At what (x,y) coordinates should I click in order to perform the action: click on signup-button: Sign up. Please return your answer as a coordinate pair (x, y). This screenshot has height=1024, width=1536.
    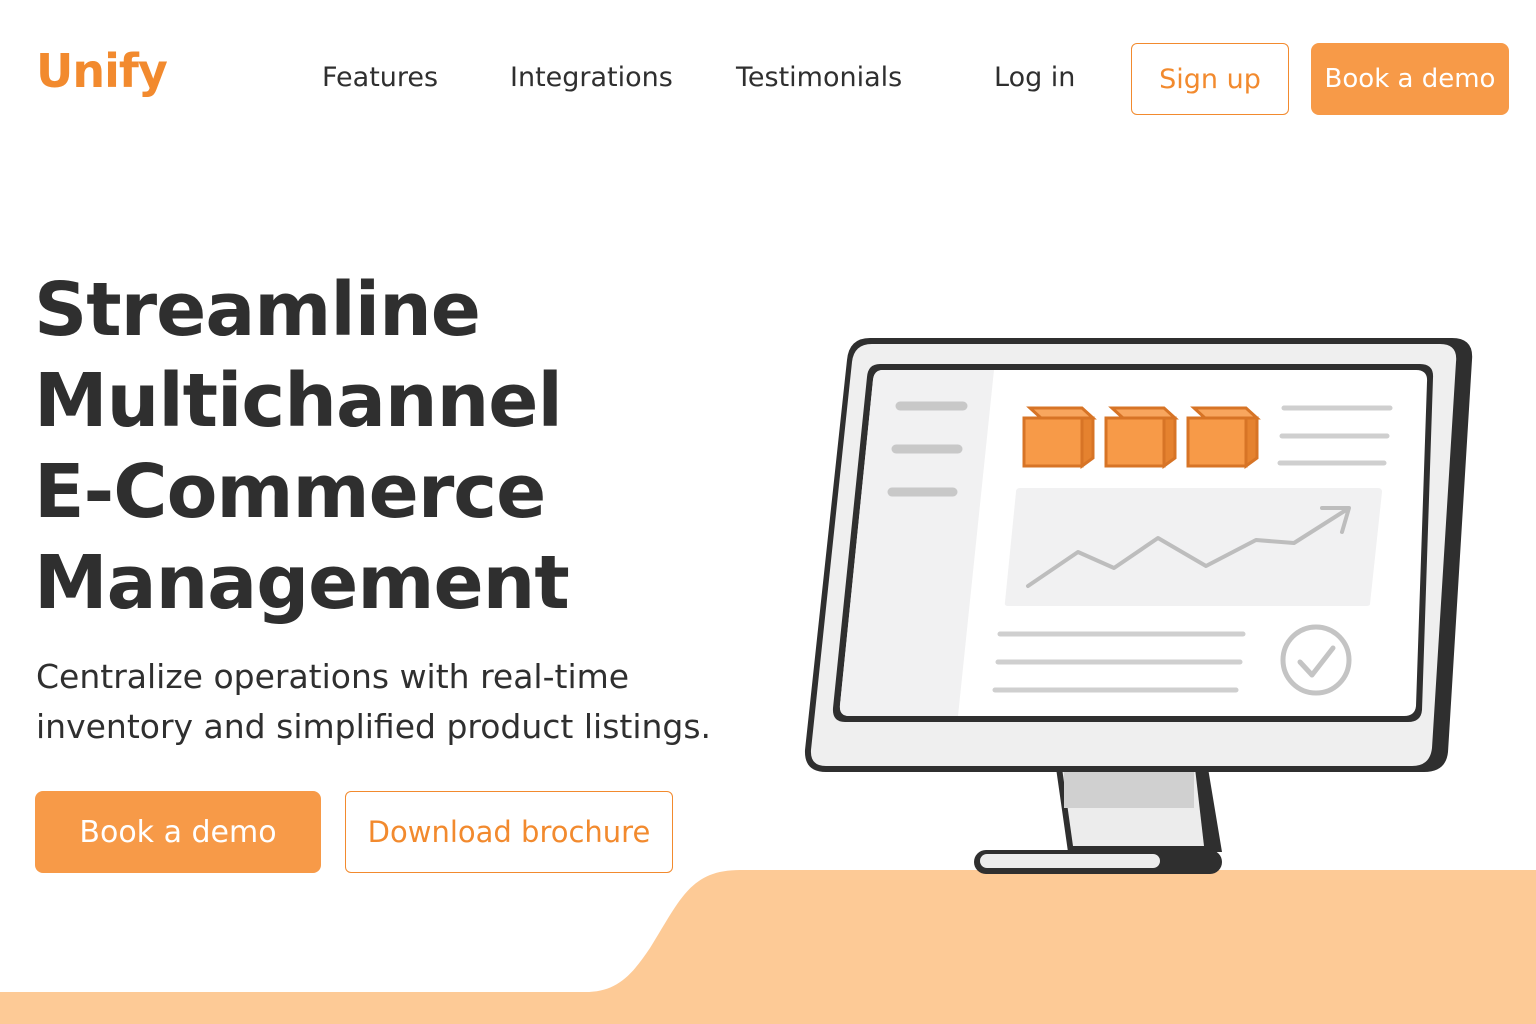
    Looking at the image, I should click on (1210, 79).